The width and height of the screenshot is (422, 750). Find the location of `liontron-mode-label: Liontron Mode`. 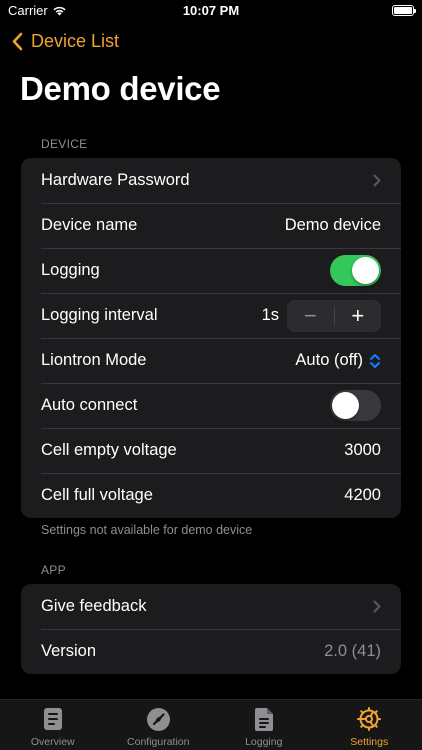

liontron-mode-label: Liontron Mode is located at coordinates (94, 360).